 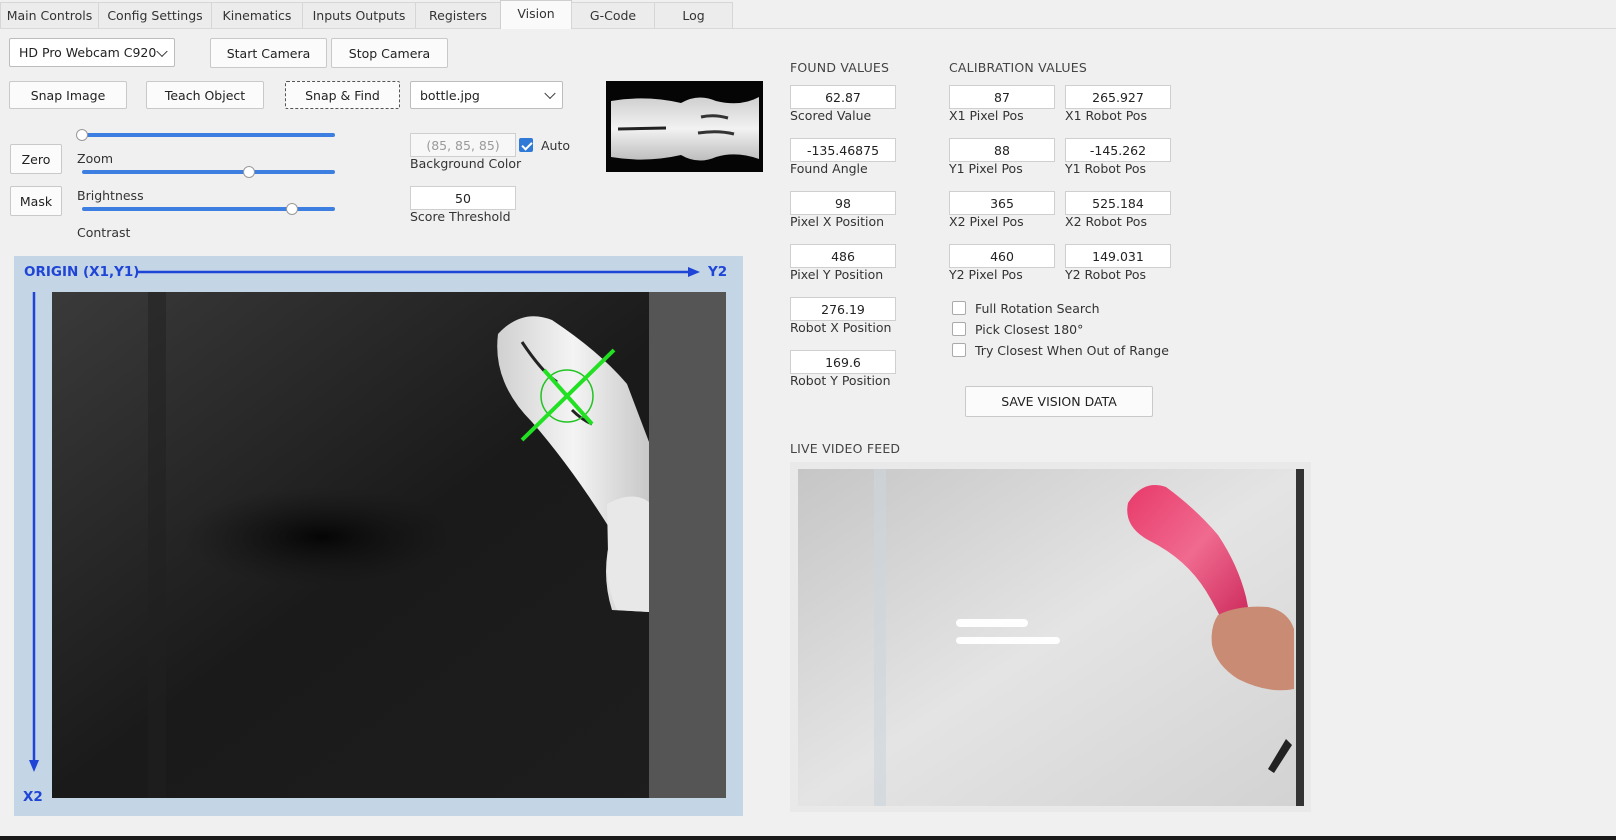 What do you see at coordinates (1029, 329) in the screenshot?
I see `pick-closest-180-label: Pick Closest 180°` at bounding box center [1029, 329].